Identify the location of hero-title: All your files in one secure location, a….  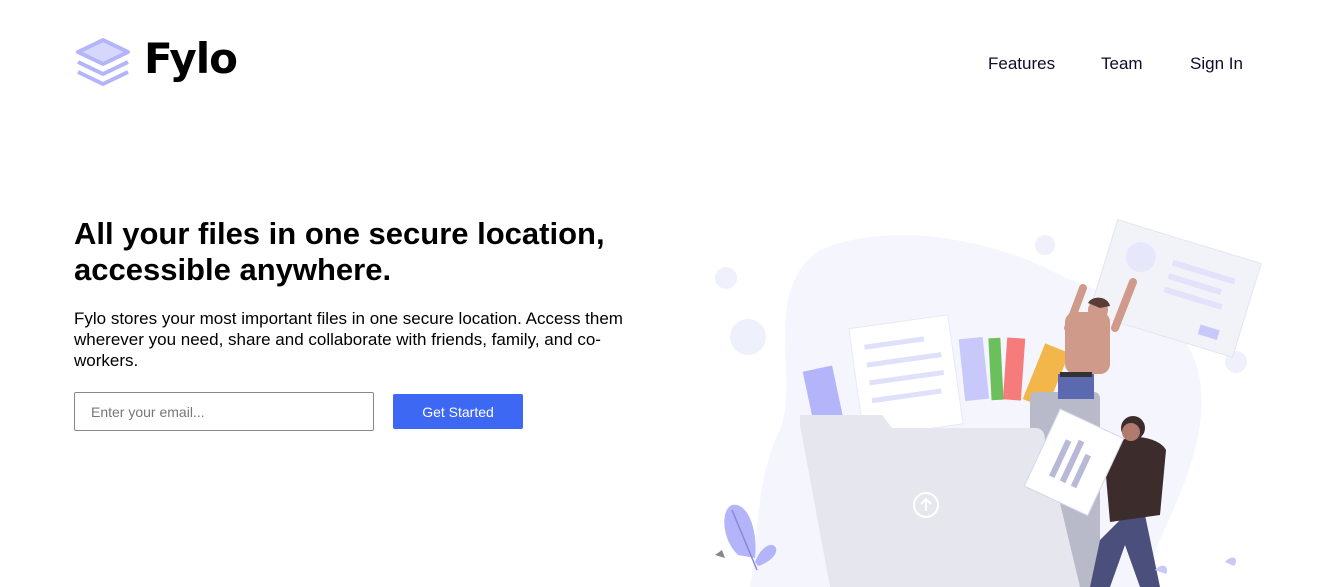
(354, 252).